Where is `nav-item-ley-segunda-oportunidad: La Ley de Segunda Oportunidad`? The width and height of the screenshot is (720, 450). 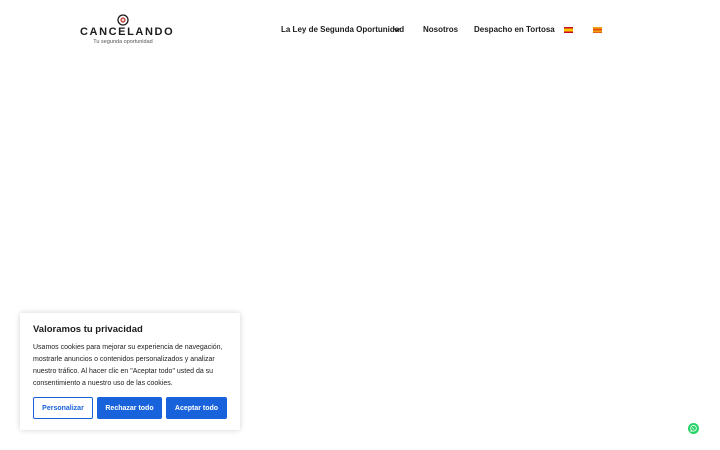
nav-item-ley-segunda-oportunidad: La Ley de Segunda Oportunidad is located at coordinates (342, 30).